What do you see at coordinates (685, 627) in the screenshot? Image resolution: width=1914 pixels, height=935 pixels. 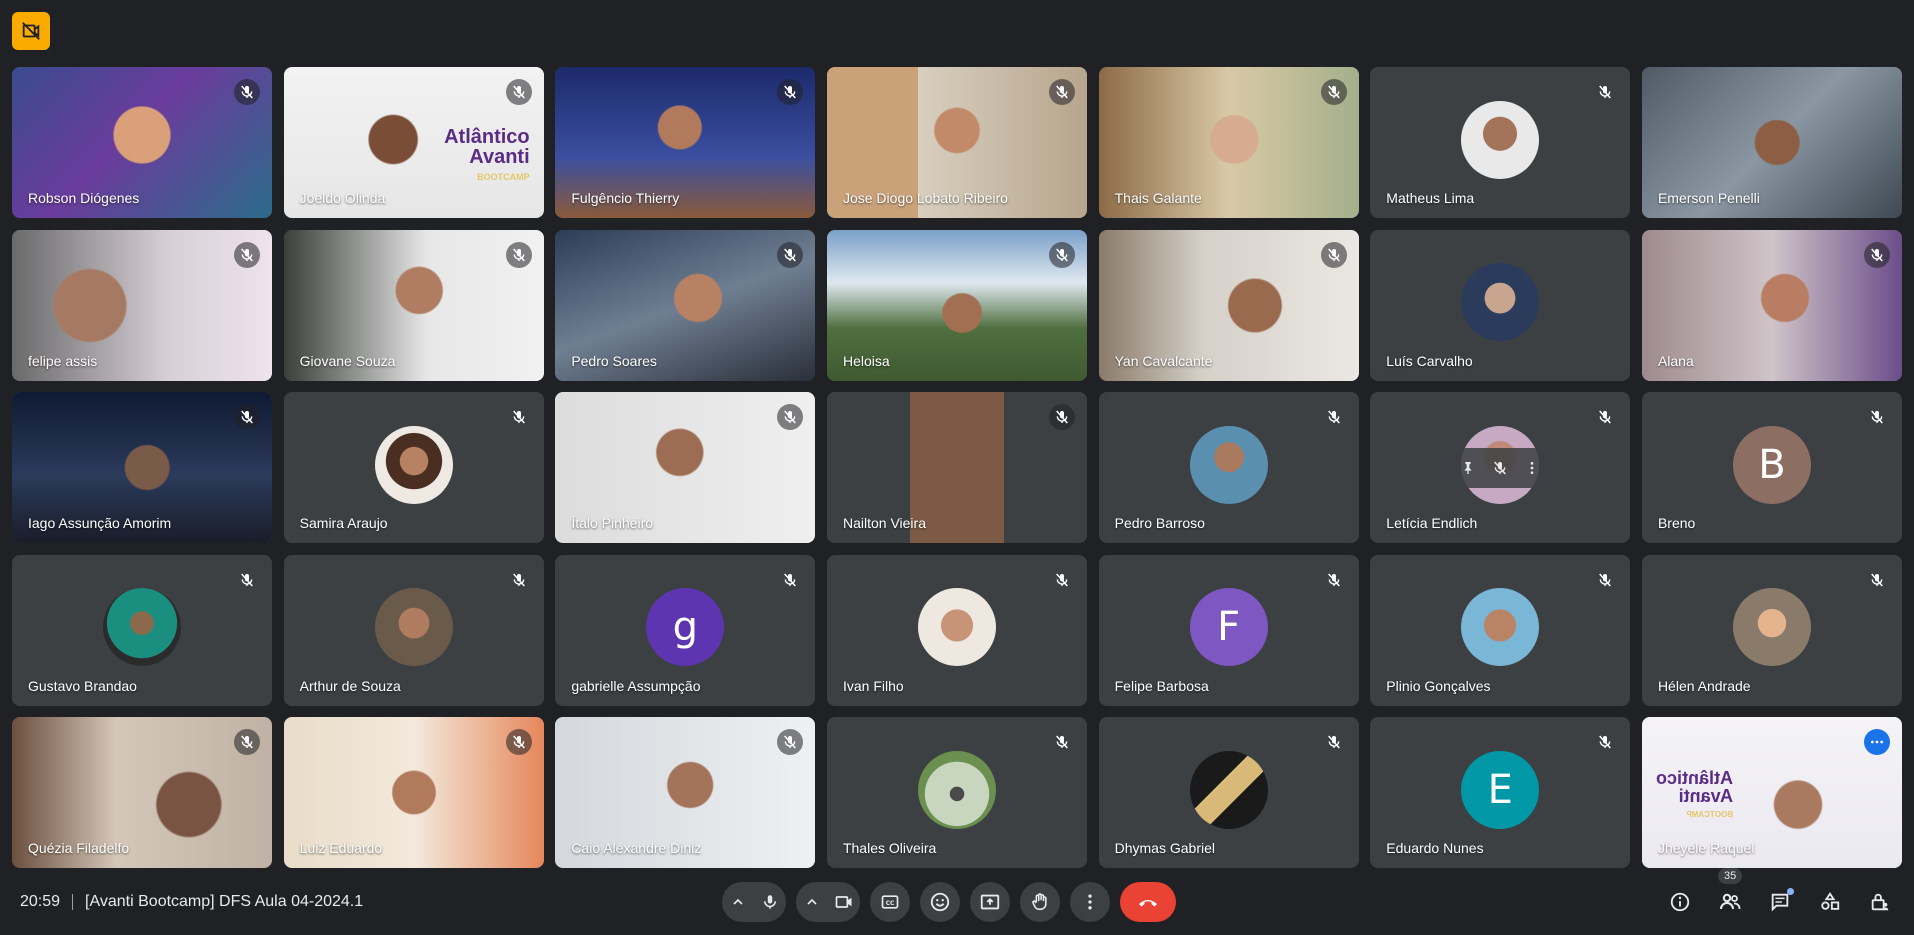 I see `letter-avatar: g` at bounding box center [685, 627].